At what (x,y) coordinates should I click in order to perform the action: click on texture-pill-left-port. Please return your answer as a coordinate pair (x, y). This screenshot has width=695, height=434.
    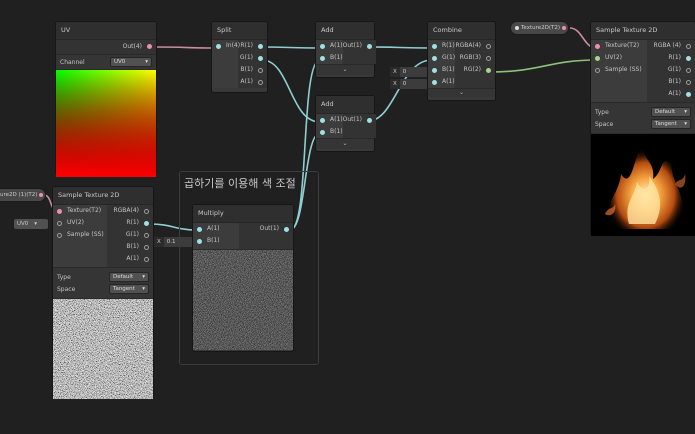
    Looking at the image, I should click on (41, 195).